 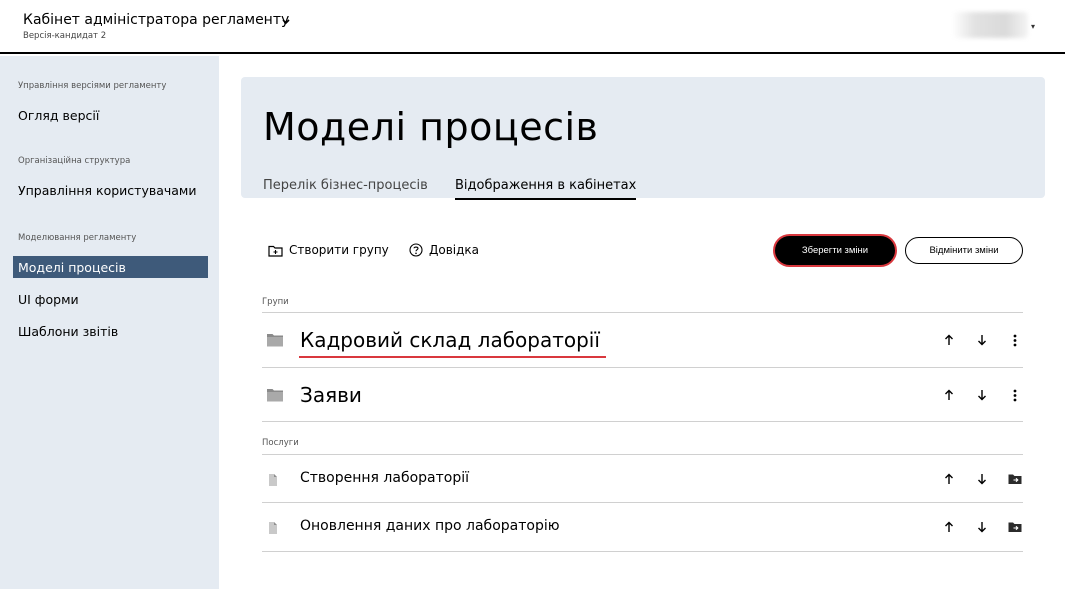 What do you see at coordinates (431, 127) in the screenshot?
I see `page-title: Моделі процесів` at bounding box center [431, 127].